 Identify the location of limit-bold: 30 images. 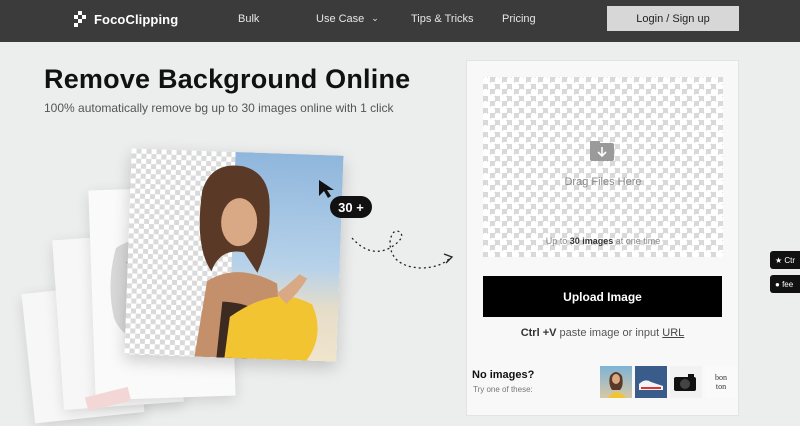
(591, 241).